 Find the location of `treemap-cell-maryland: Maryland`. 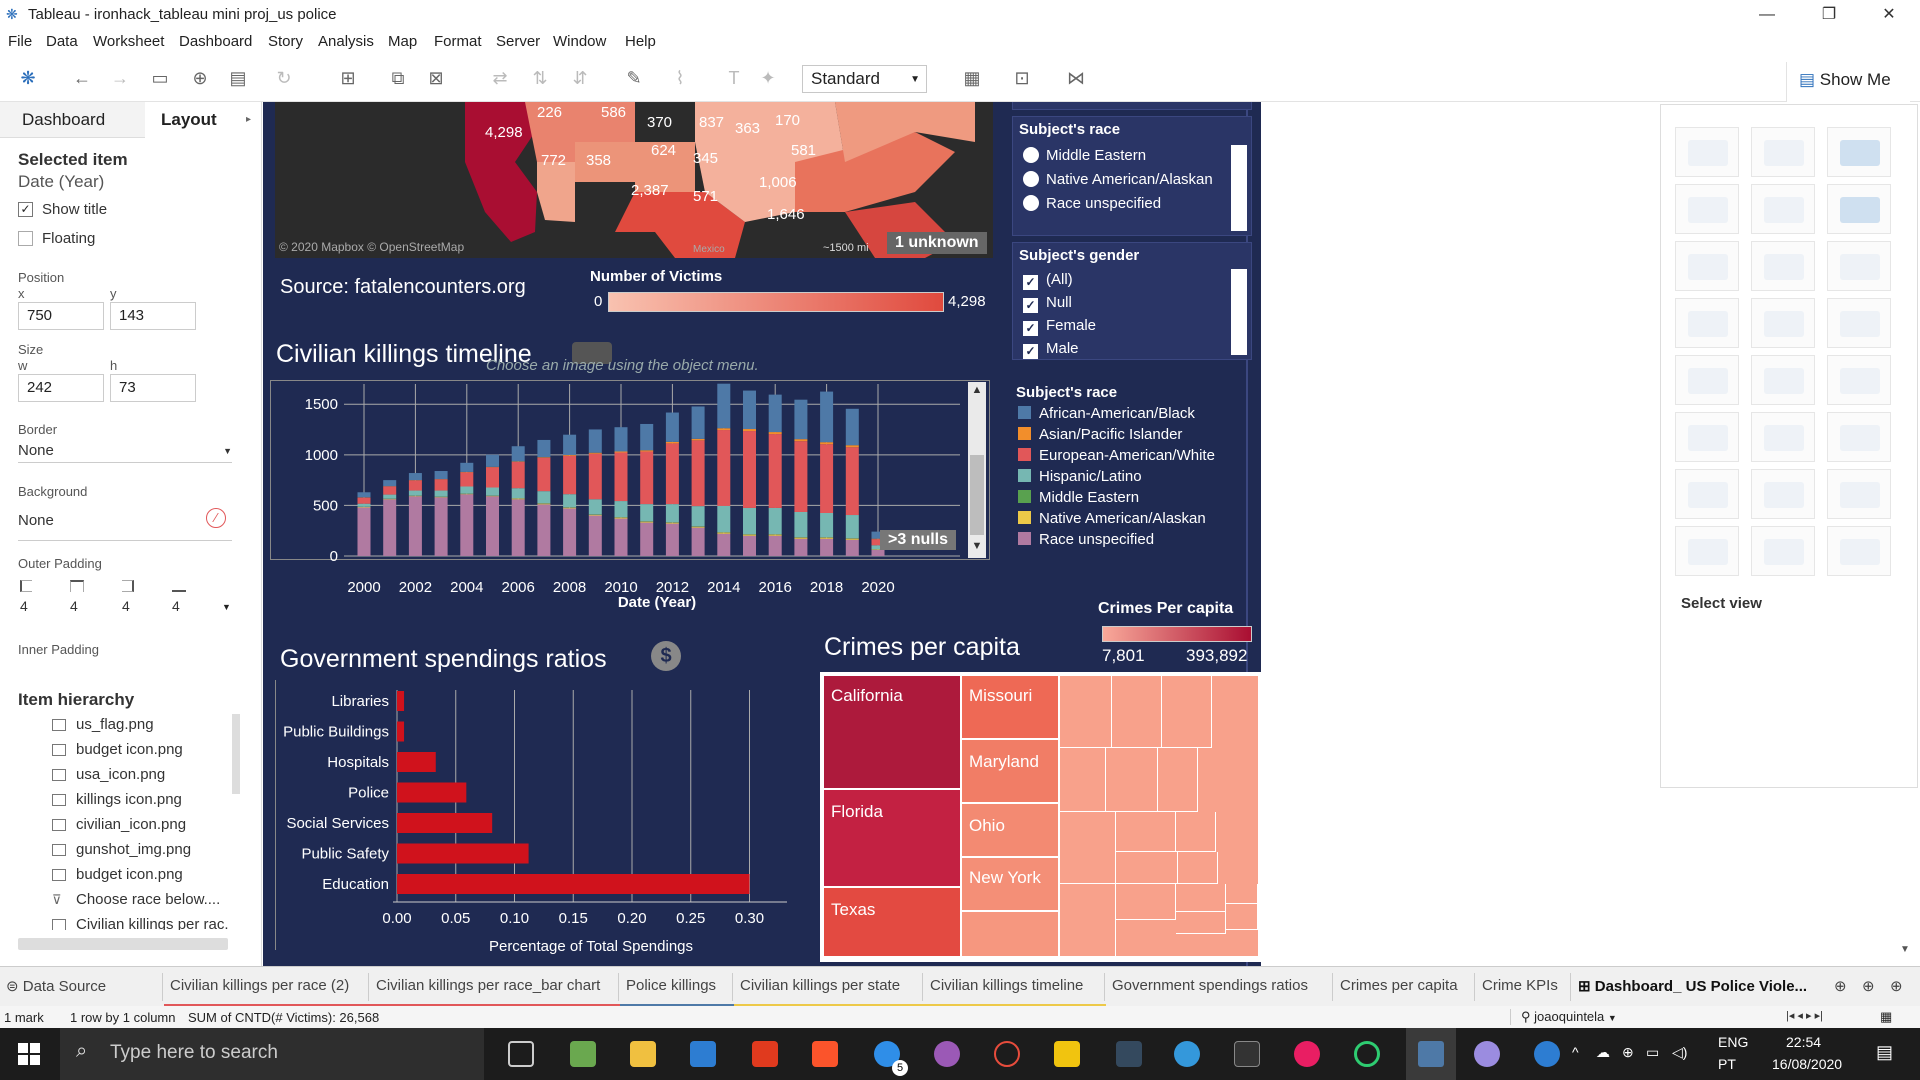

treemap-cell-maryland: Maryland is located at coordinates (1010, 771).